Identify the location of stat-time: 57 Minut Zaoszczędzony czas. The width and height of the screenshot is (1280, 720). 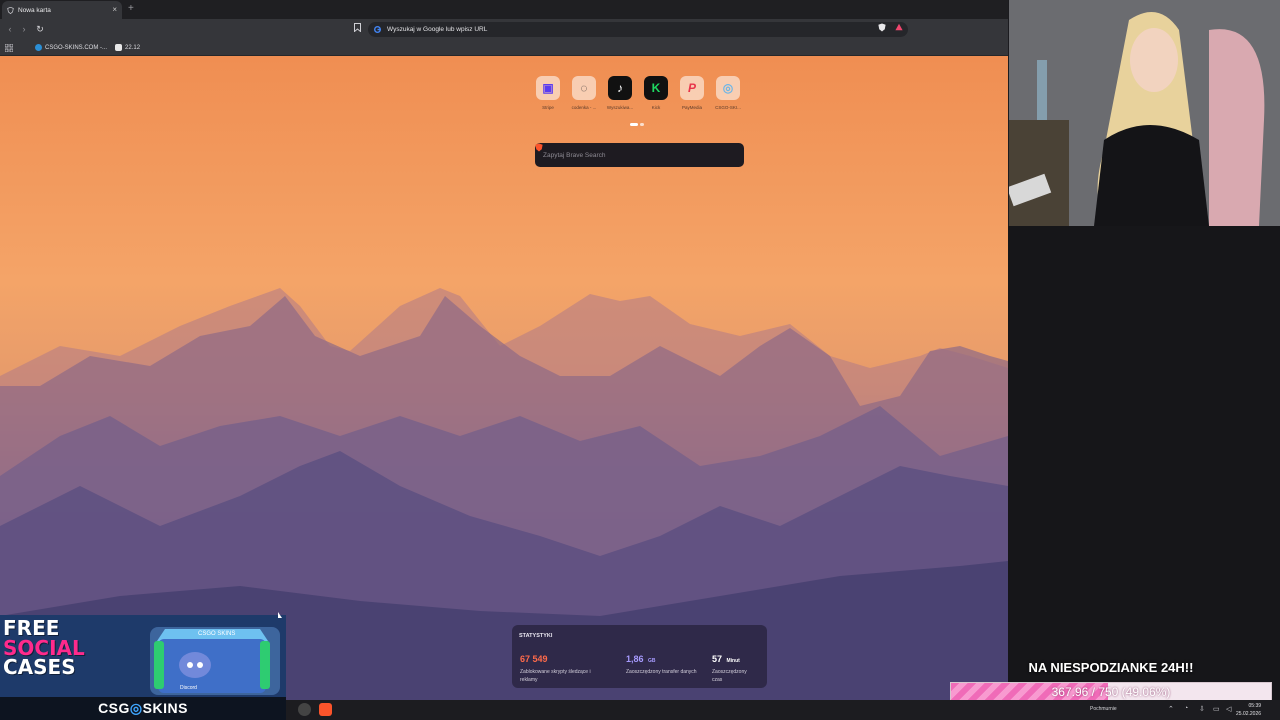
(734, 666).